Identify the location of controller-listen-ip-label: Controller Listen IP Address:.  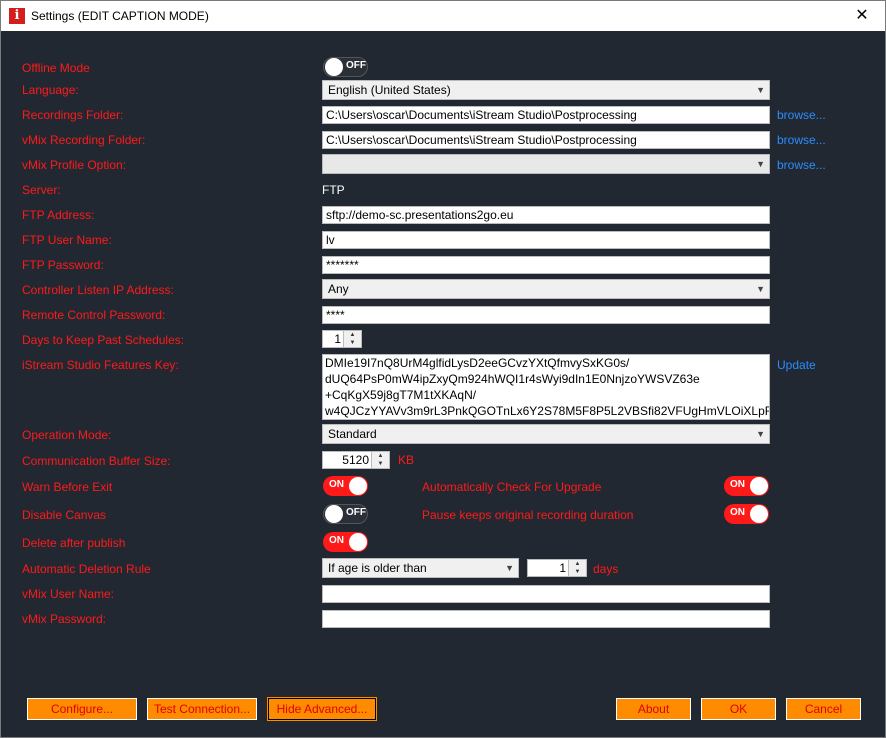
(98, 290).